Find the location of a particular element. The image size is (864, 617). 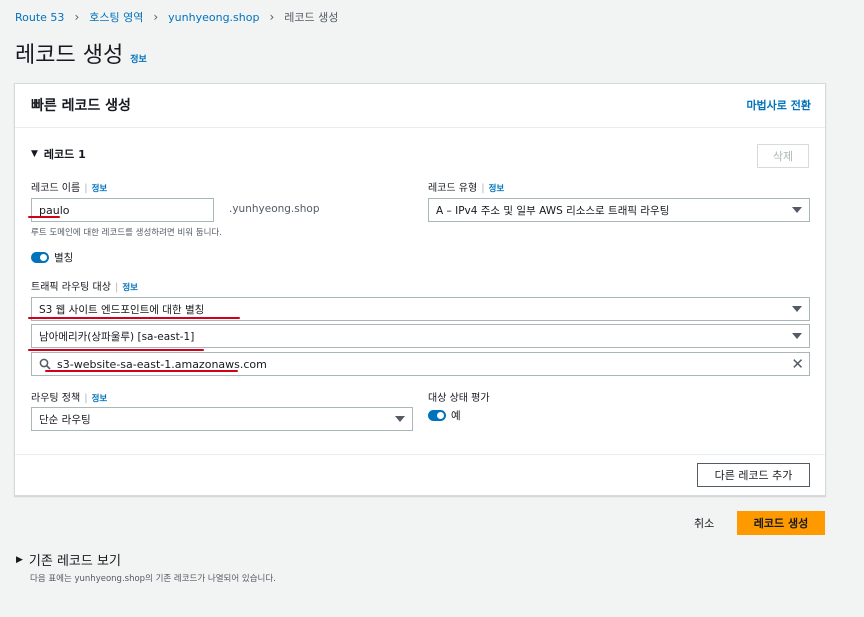

endpoint-search-input: s3-website-sa-east-1.amazonaws.com ✕ is located at coordinates (420, 364).